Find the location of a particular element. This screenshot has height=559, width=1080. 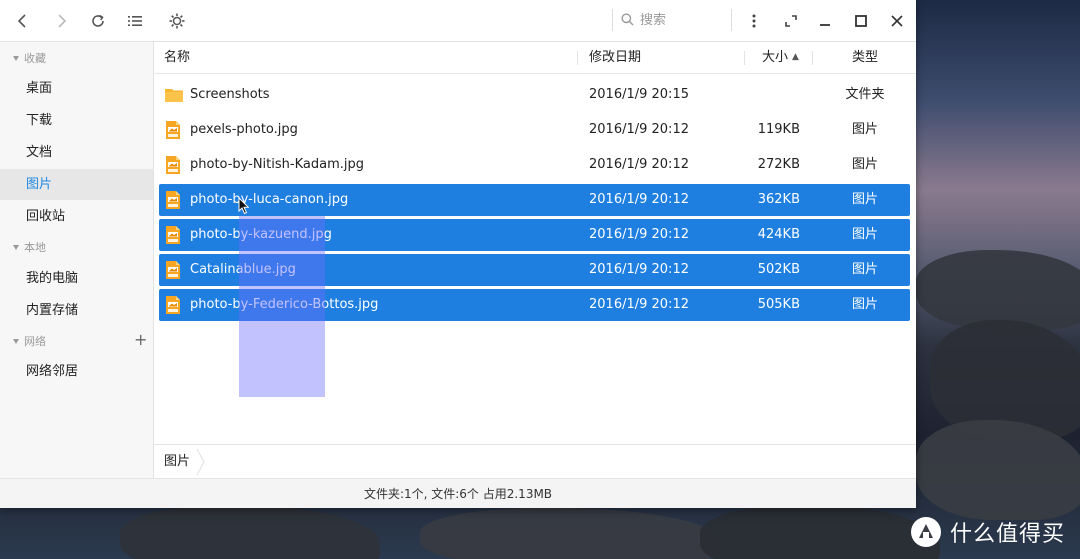

maximize-button is located at coordinates (861, 21).